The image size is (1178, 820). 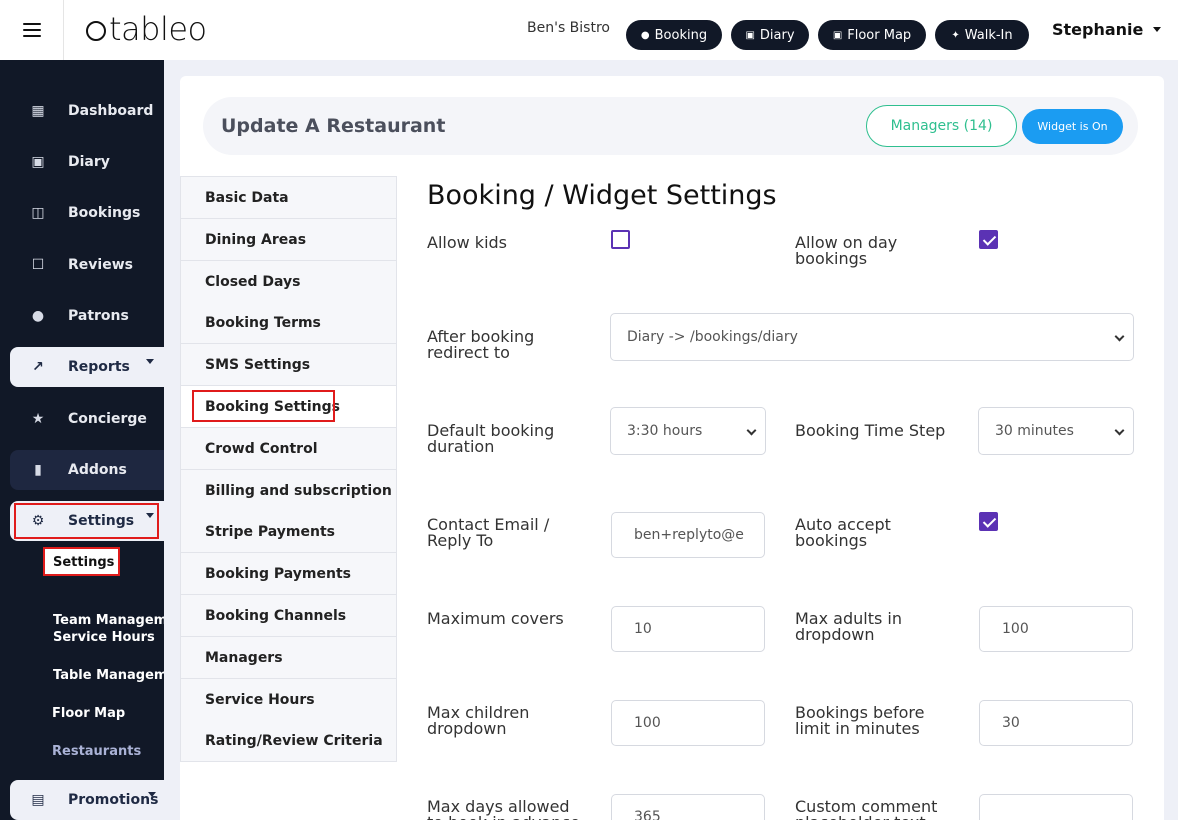 What do you see at coordinates (688, 431) in the screenshot?
I see `default-duration-select: 3:30 hours` at bounding box center [688, 431].